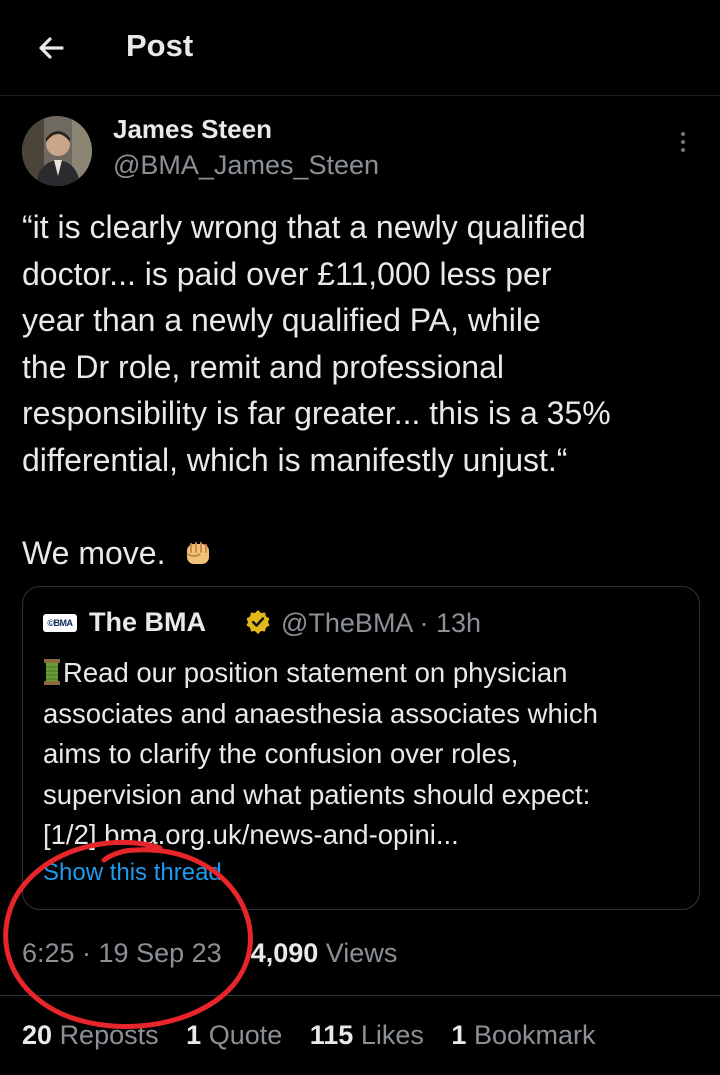 The image size is (720, 1075). I want to click on reposts-stat: 20 Reposts, so click(90, 1035).